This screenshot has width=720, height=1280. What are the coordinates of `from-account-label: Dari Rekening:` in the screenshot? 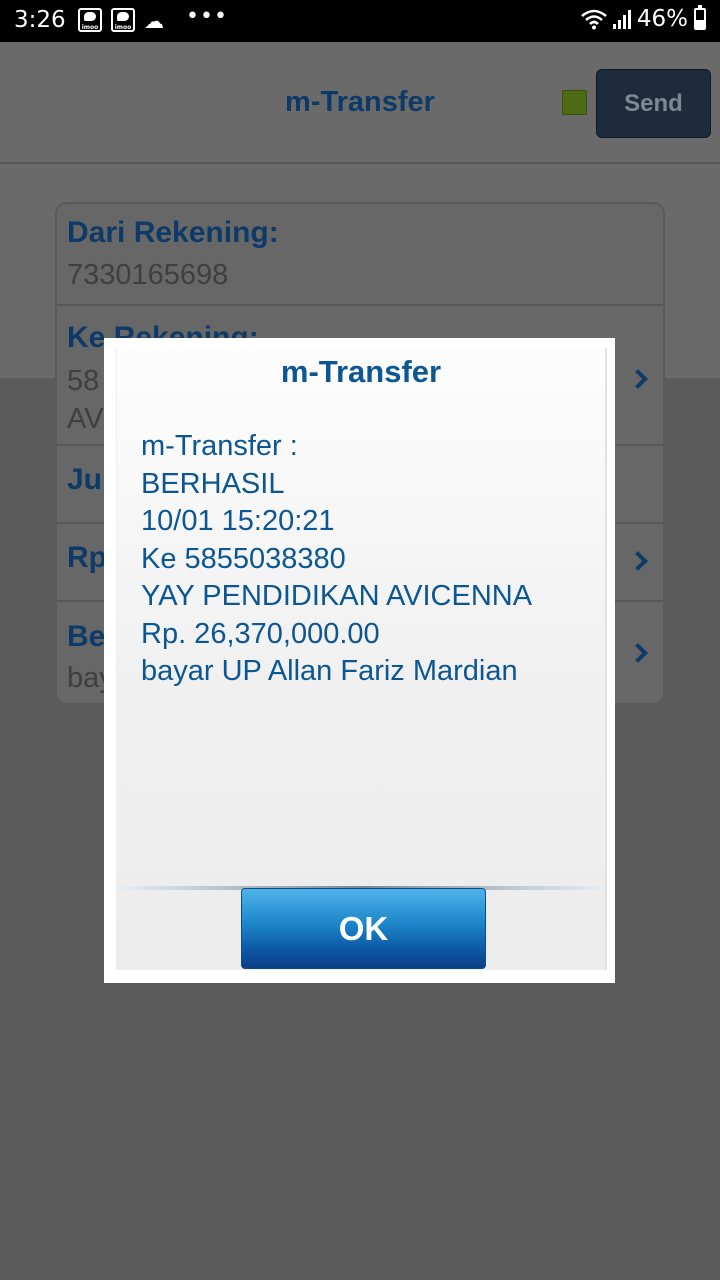 It's located at (173, 232).